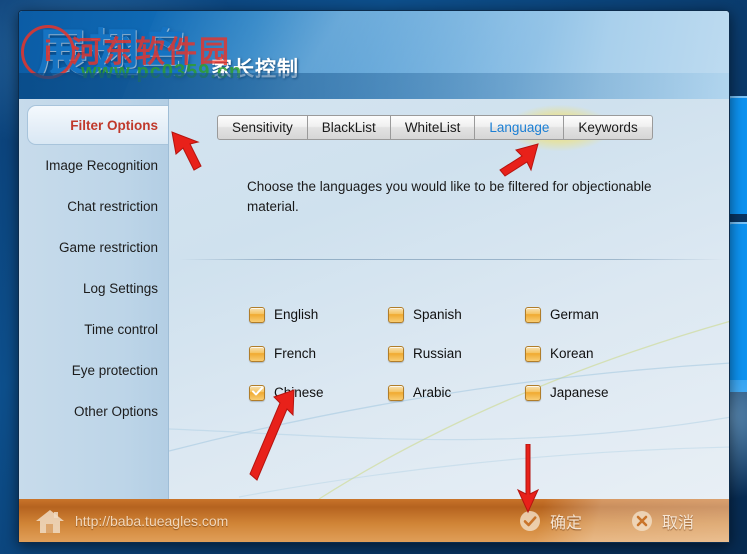  I want to click on tab-keywords: Keywords, so click(608, 127).